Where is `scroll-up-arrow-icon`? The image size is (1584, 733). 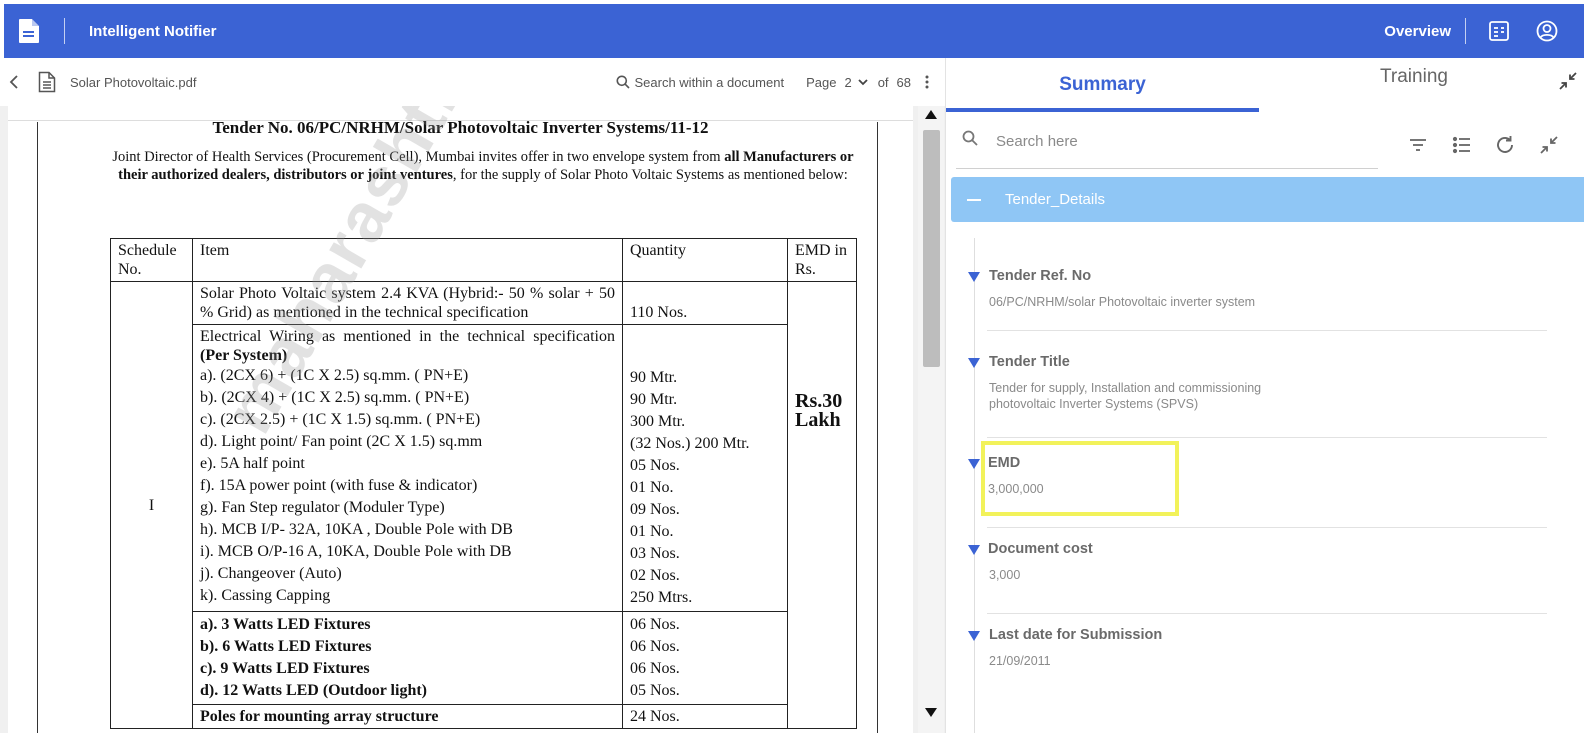 scroll-up-arrow-icon is located at coordinates (931, 114).